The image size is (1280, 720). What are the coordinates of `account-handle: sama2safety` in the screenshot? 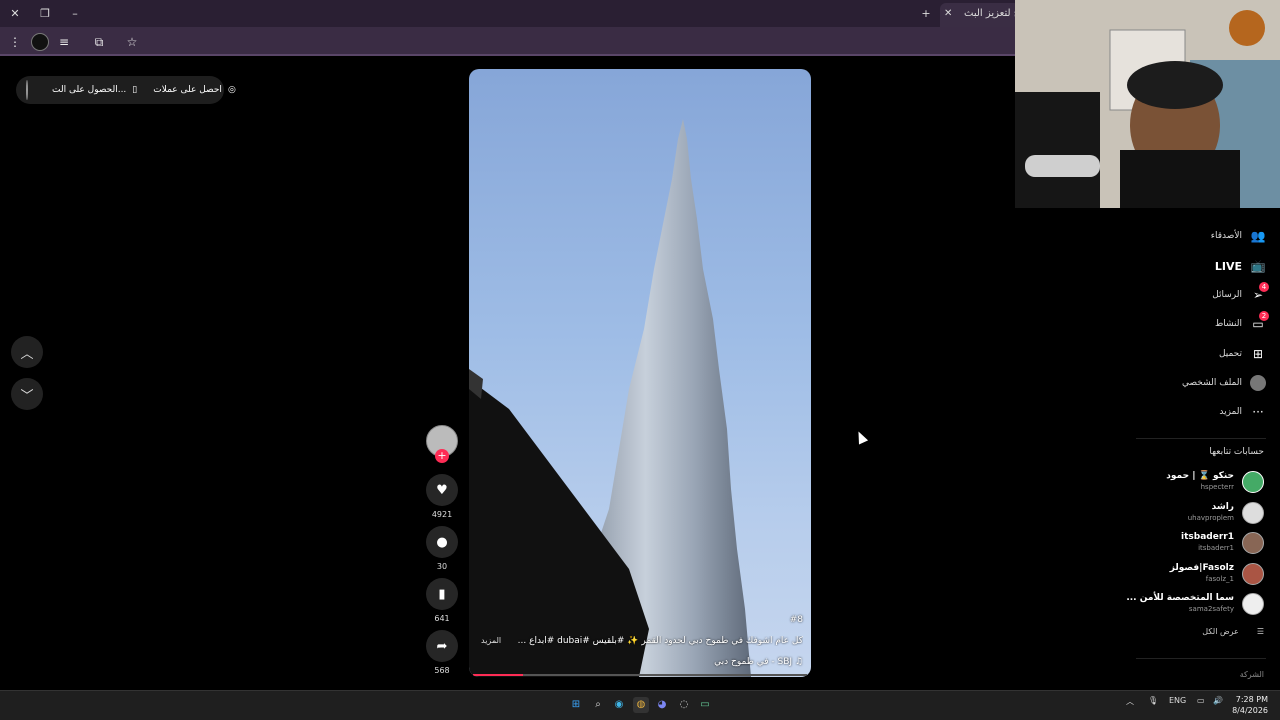 It's located at (1211, 609).